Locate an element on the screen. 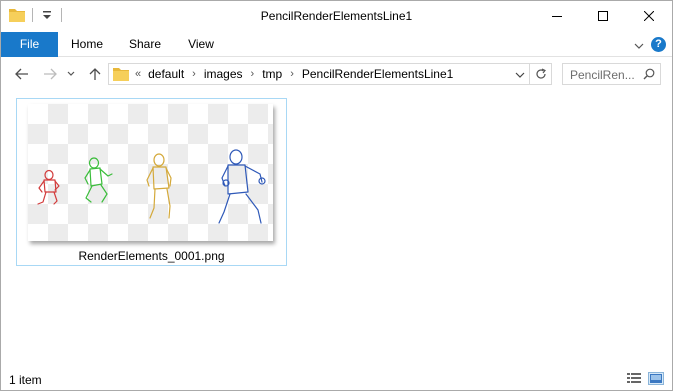 This screenshot has width=673, height=391. maximize-icon is located at coordinates (603, 16).